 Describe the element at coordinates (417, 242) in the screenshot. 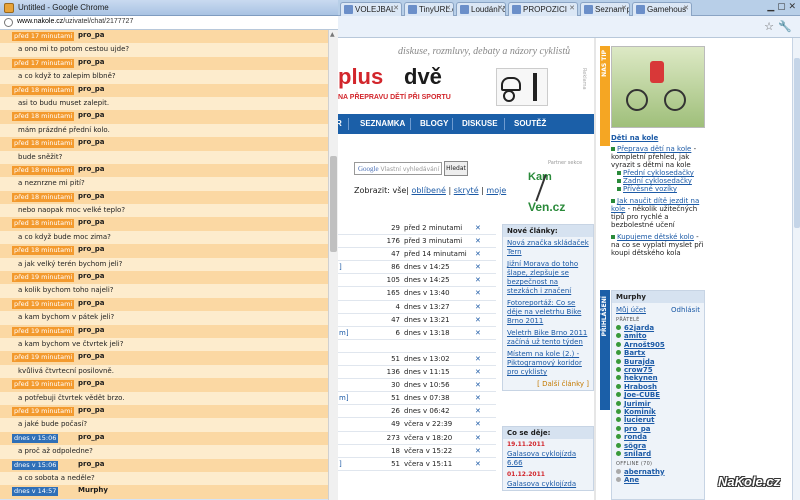

I see `table-row: 176 před 3 minutami ✕` at that location.